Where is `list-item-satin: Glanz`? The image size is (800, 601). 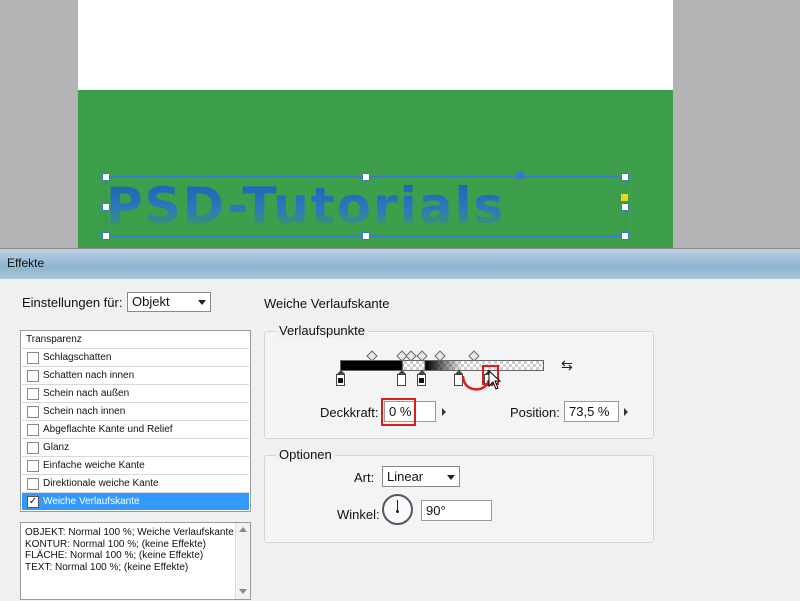
list-item-satin: Glanz is located at coordinates (135, 448).